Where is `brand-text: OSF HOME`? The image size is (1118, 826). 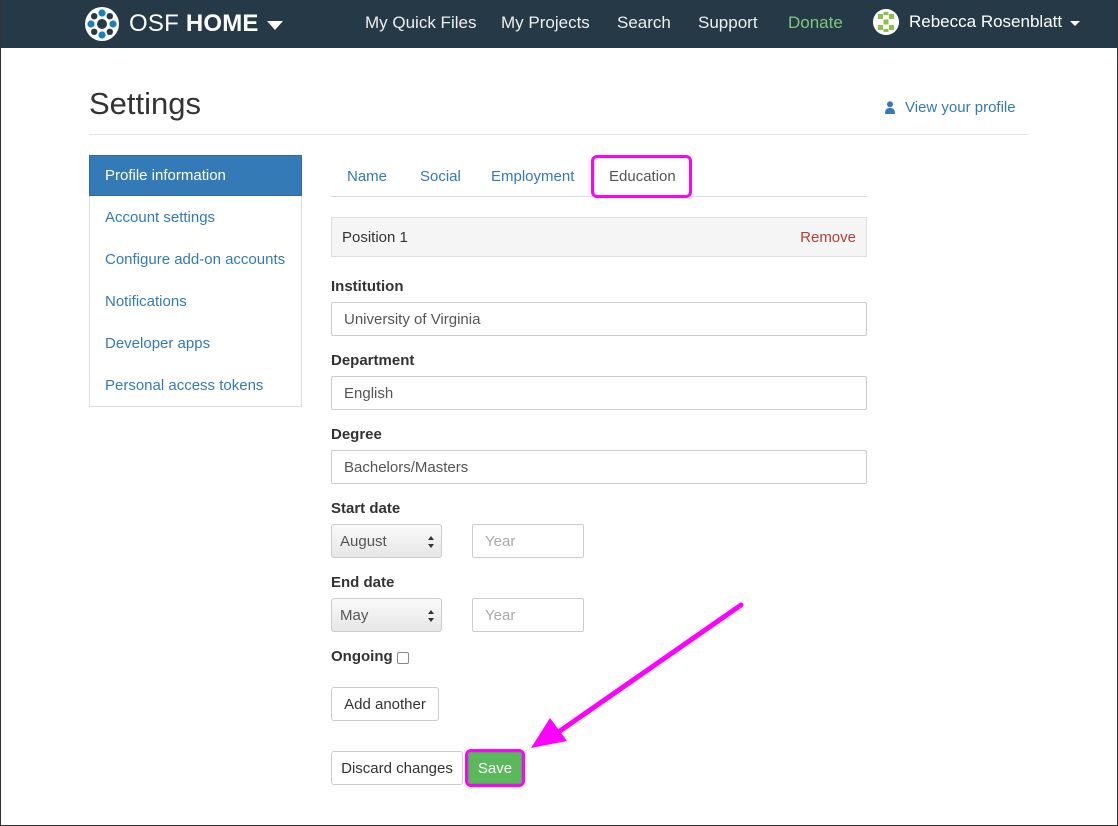
brand-text: OSF HOME is located at coordinates (194, 24).